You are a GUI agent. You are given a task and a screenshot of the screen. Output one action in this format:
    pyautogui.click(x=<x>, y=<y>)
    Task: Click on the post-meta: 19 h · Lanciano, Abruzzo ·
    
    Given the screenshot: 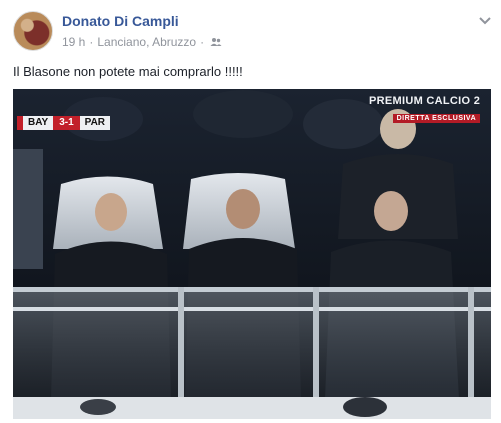 What is the action you would take?
    pyautogui.click(x=142, y=42)
    